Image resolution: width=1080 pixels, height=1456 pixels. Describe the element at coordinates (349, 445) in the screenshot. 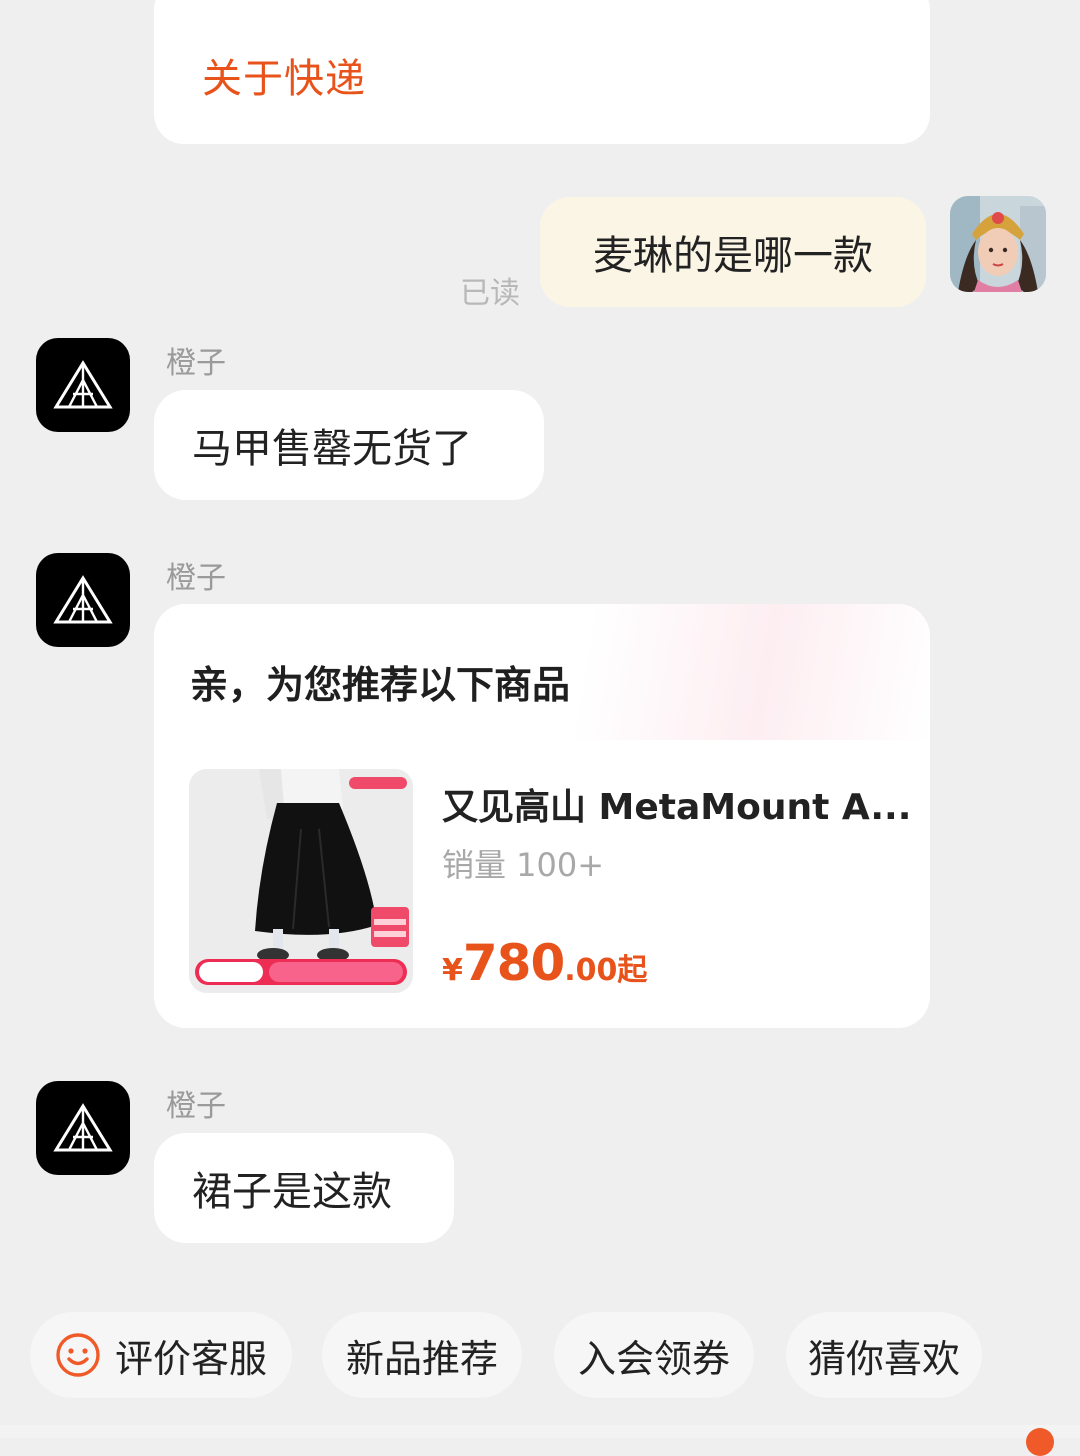

I see `incoming-message: 马甲售罄无货了` at that location.